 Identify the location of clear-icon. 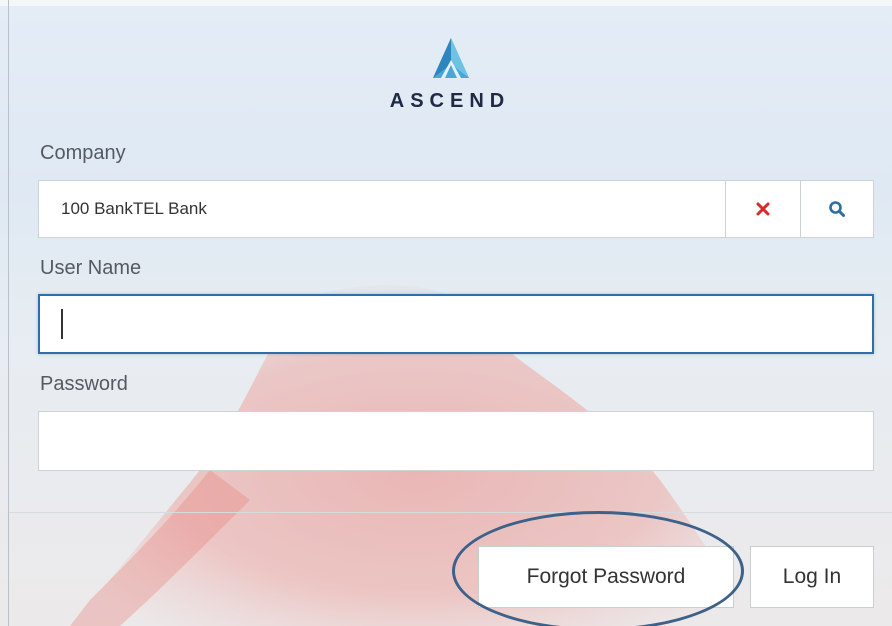
(763, 209).